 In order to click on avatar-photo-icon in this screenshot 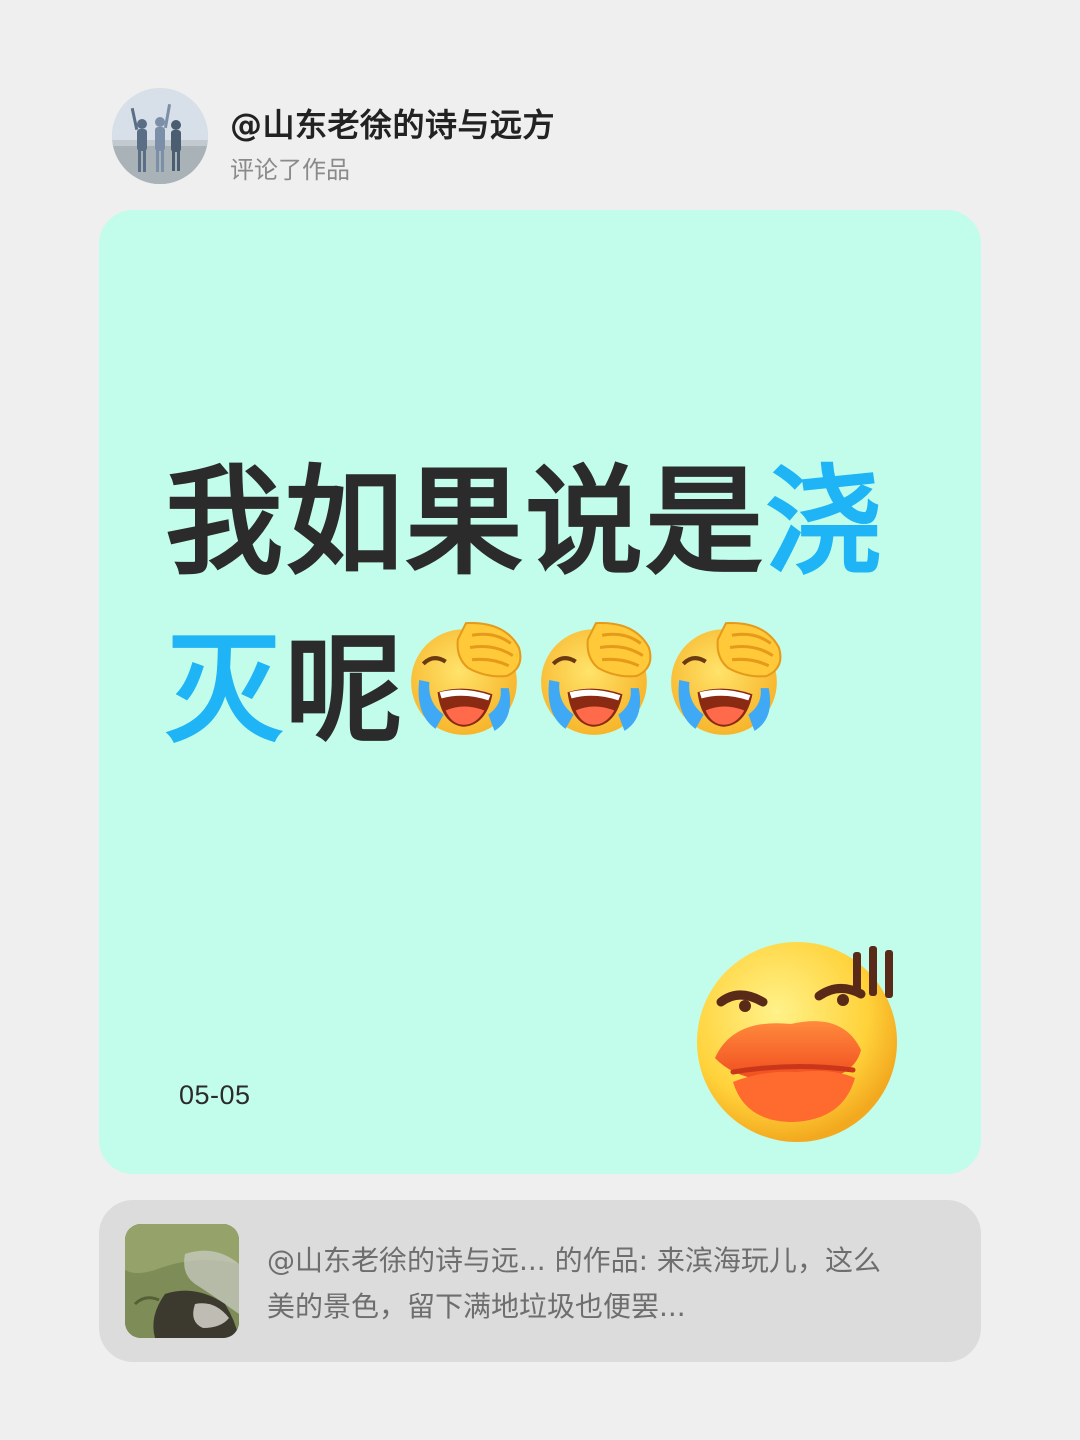, I will do `click(160, 136)`.